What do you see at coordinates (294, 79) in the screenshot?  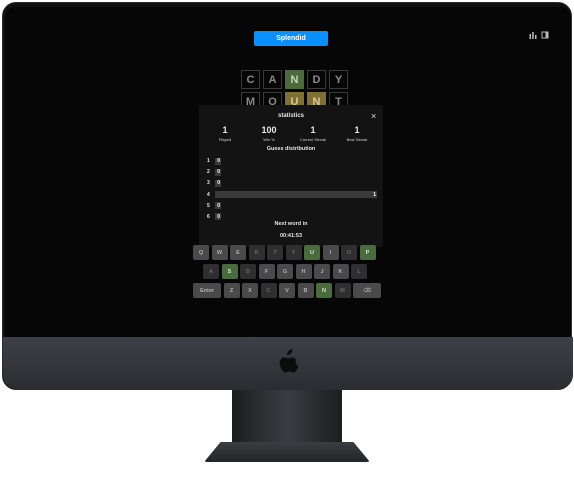 I see `board-tile: N` at bounding box center [294, 79].